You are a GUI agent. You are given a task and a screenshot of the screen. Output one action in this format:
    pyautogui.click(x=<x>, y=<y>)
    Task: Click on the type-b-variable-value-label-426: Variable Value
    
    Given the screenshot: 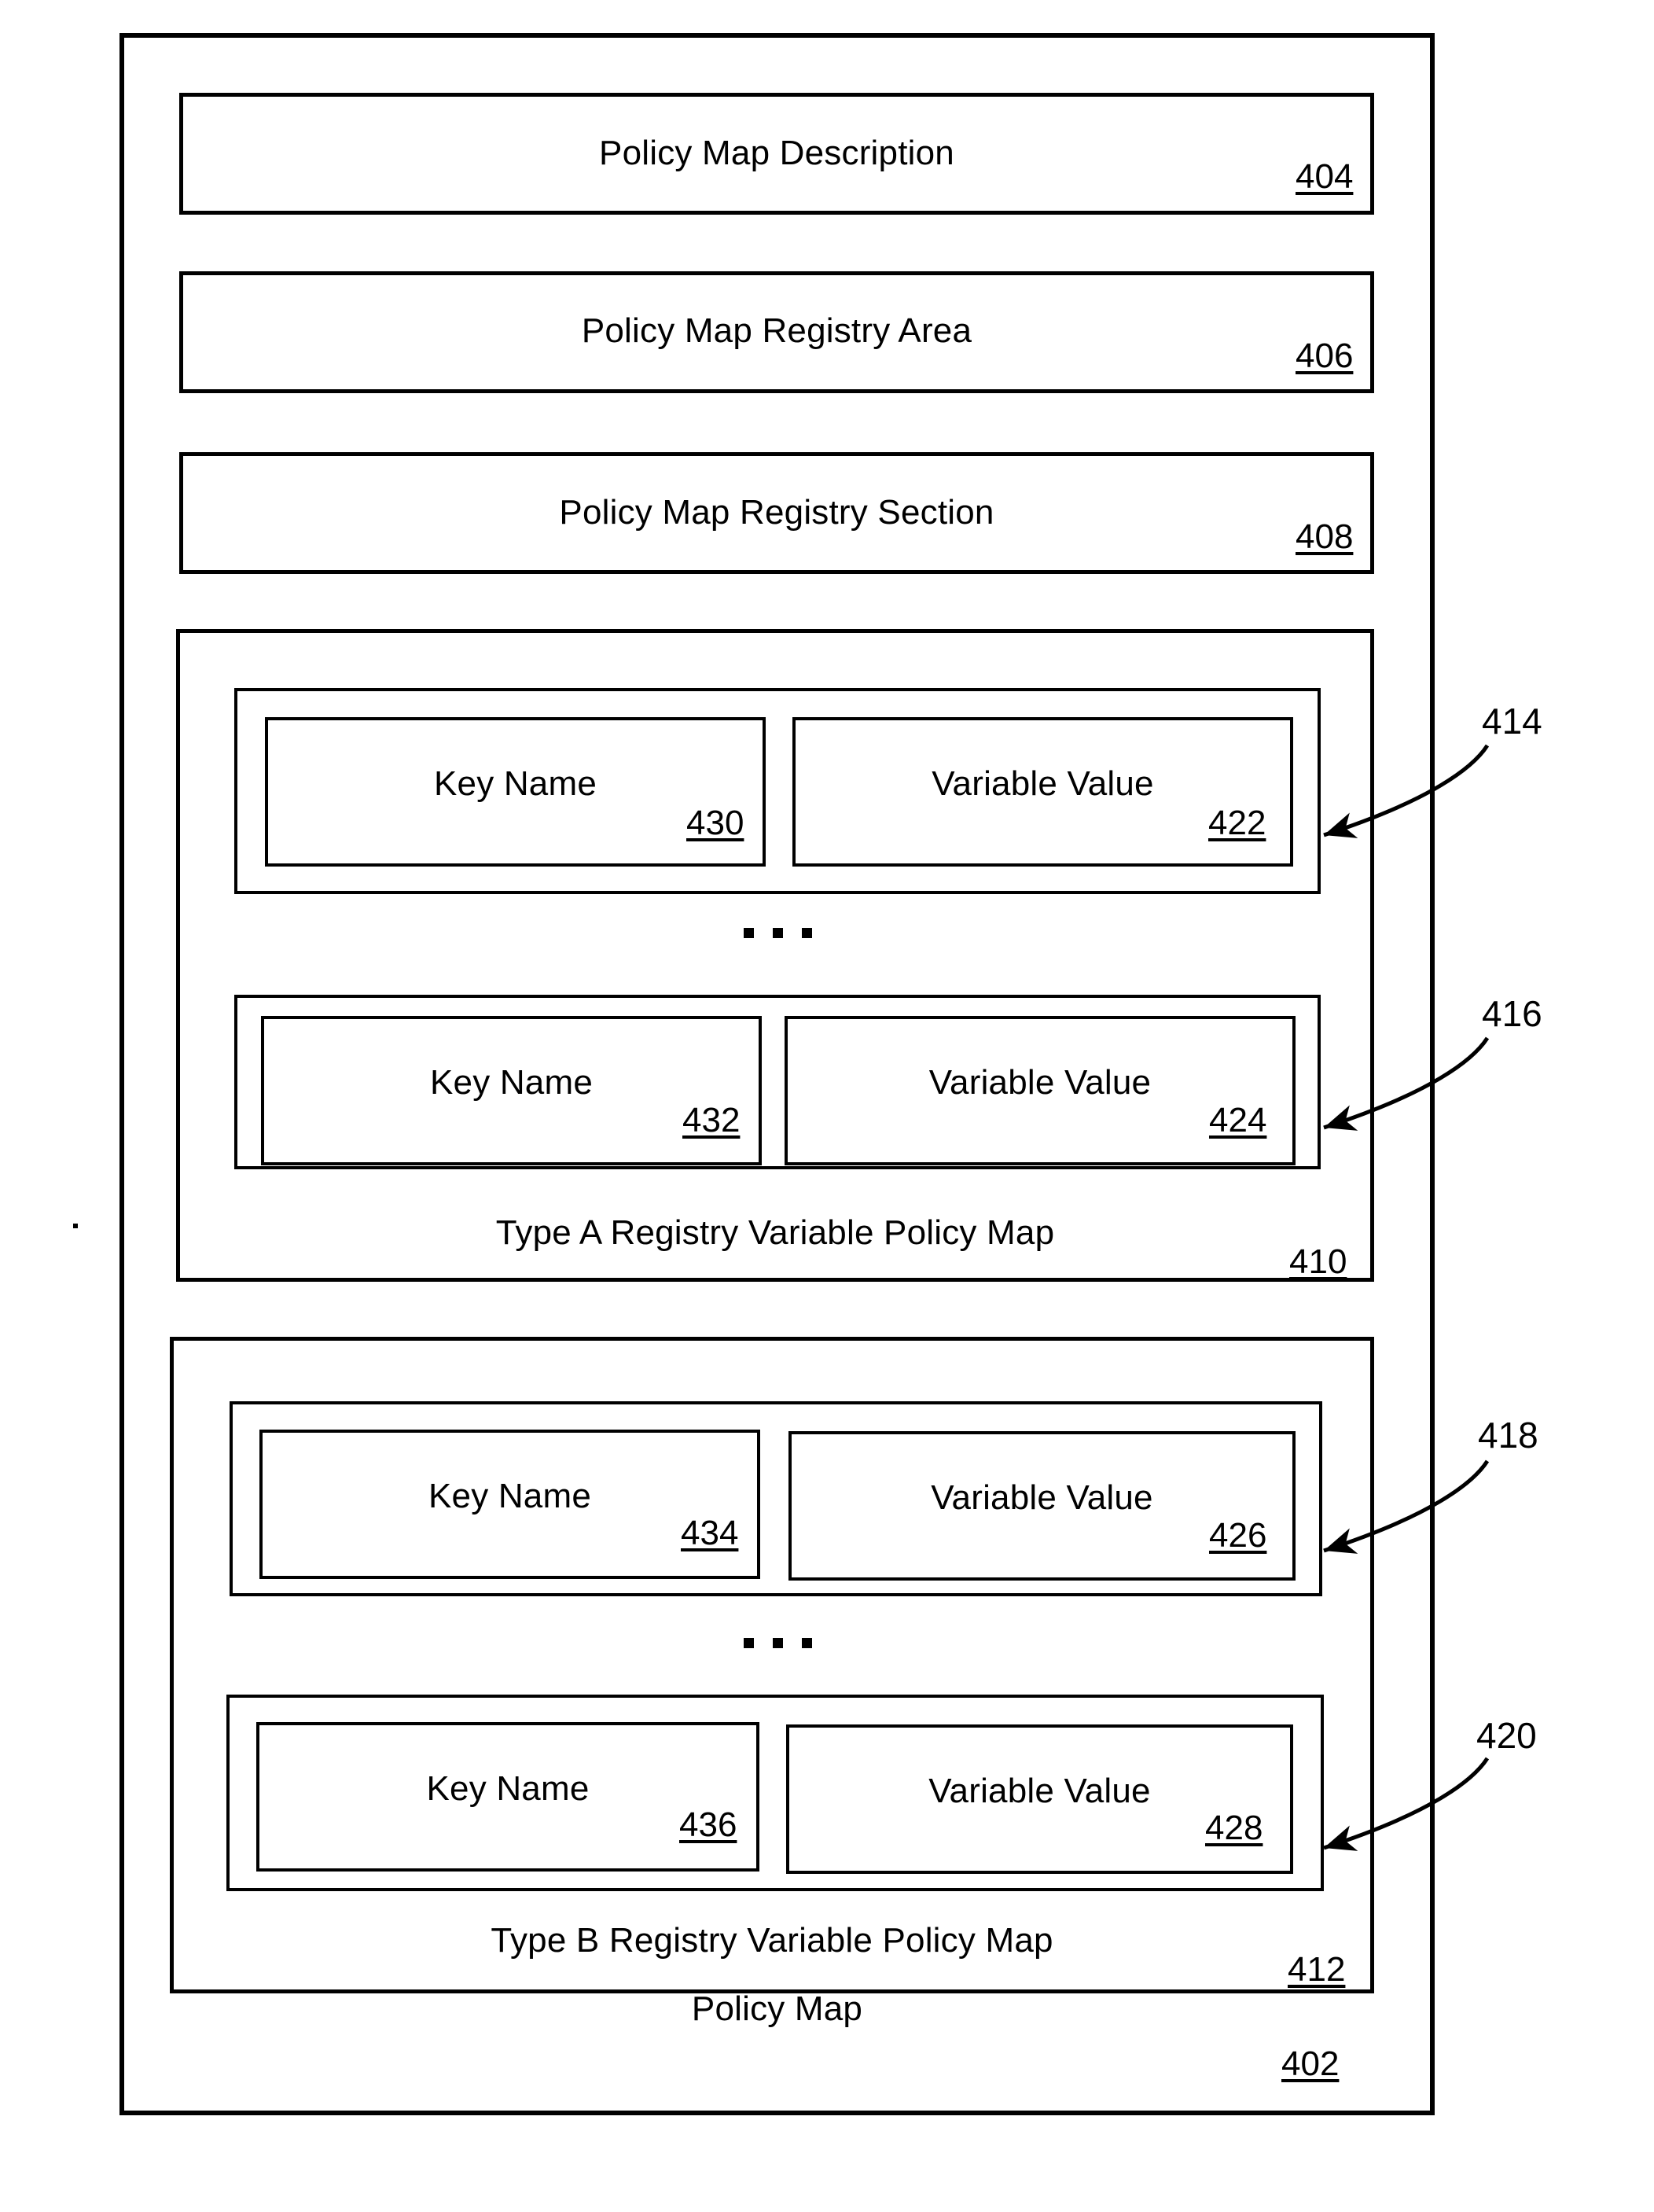 What is the action you would take?
    pyautogui.click(x=1042, y=1497)
    